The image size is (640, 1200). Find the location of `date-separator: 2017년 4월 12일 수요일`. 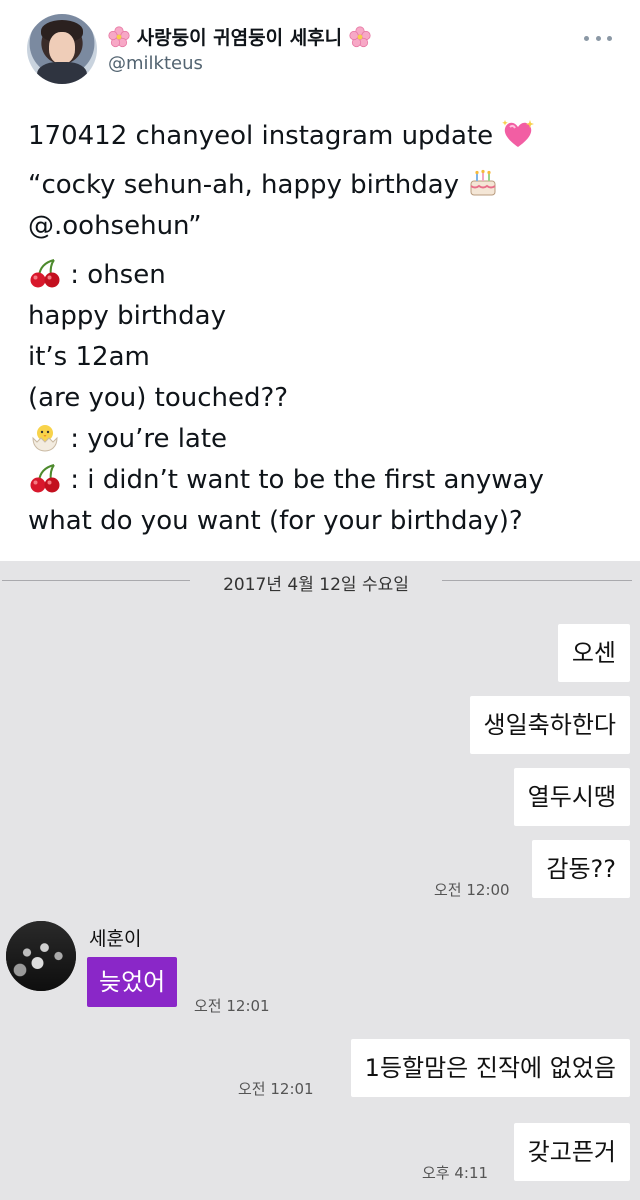

date-separator: 2017년 4월 12일 수요일 is located at coordinates (320, 580).